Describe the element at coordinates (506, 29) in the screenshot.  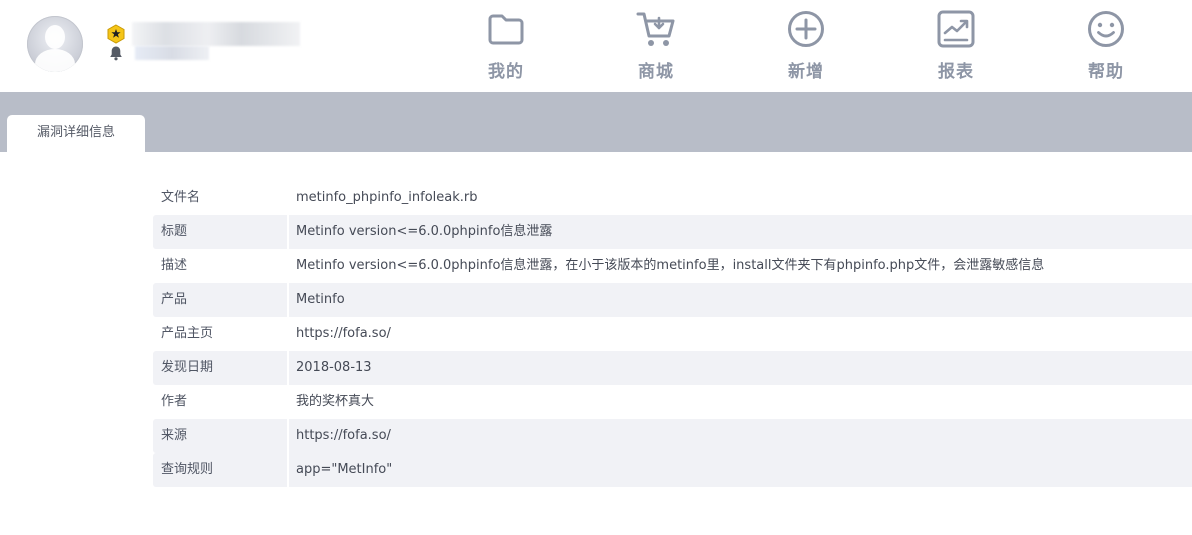
I see `folder-icon` at that location.